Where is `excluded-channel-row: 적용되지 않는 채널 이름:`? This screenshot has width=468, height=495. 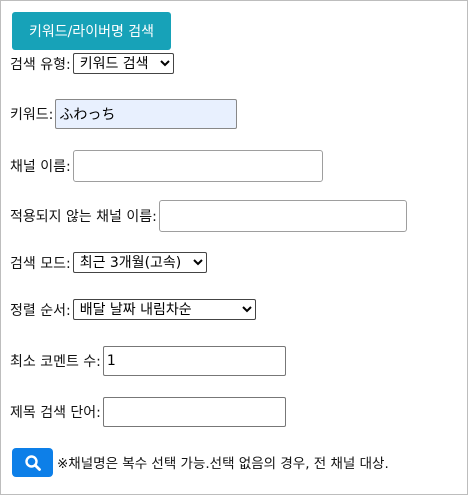
excluded-channel-row: 적용되지 않는 채널 이름: is located at coordinates (208, 216).